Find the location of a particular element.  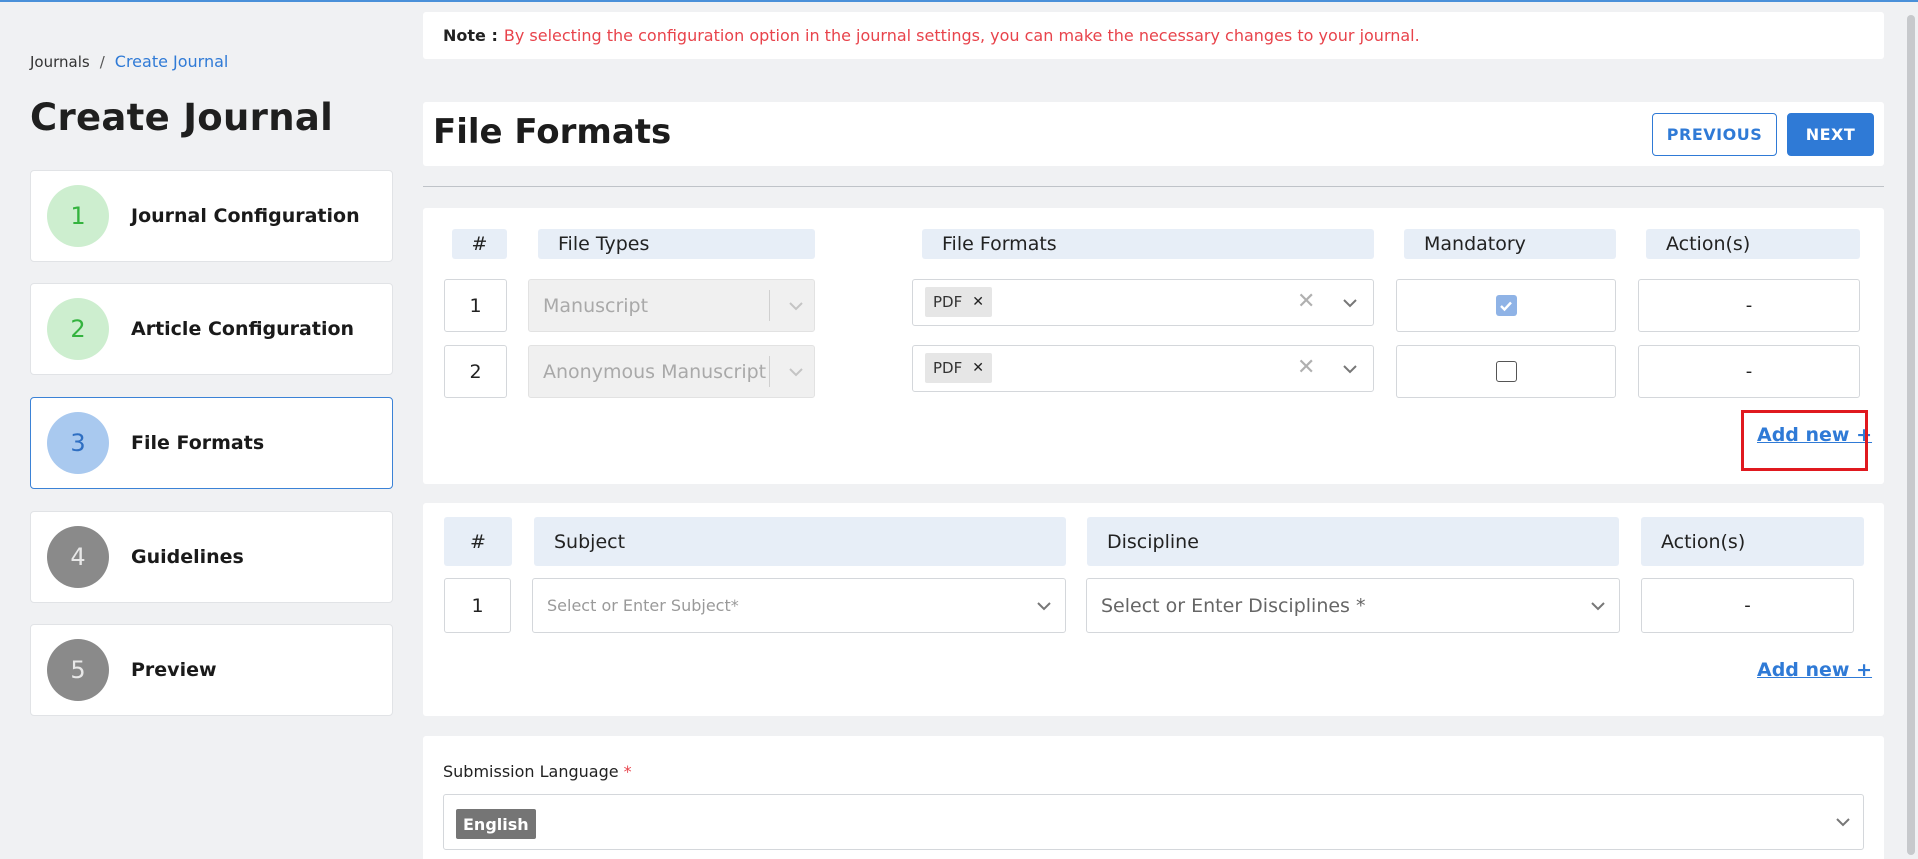

add-new-subject-link: Add new + is located at coordinates (1814, 670).